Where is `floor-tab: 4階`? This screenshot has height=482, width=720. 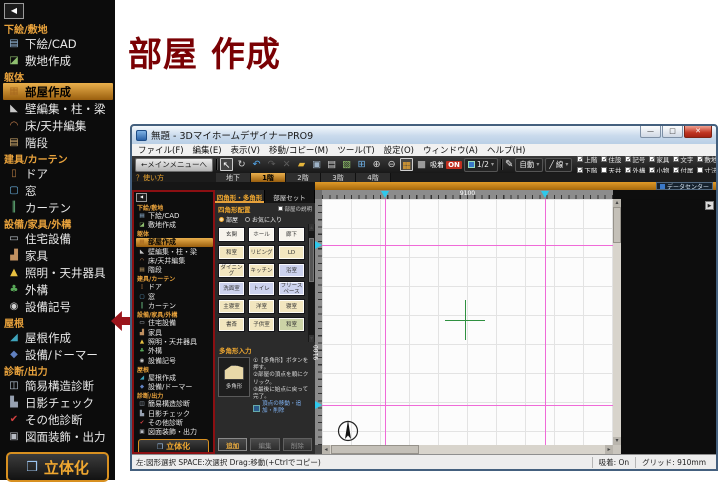 floor-tab: 4階 is located at coordinates (373, 177).